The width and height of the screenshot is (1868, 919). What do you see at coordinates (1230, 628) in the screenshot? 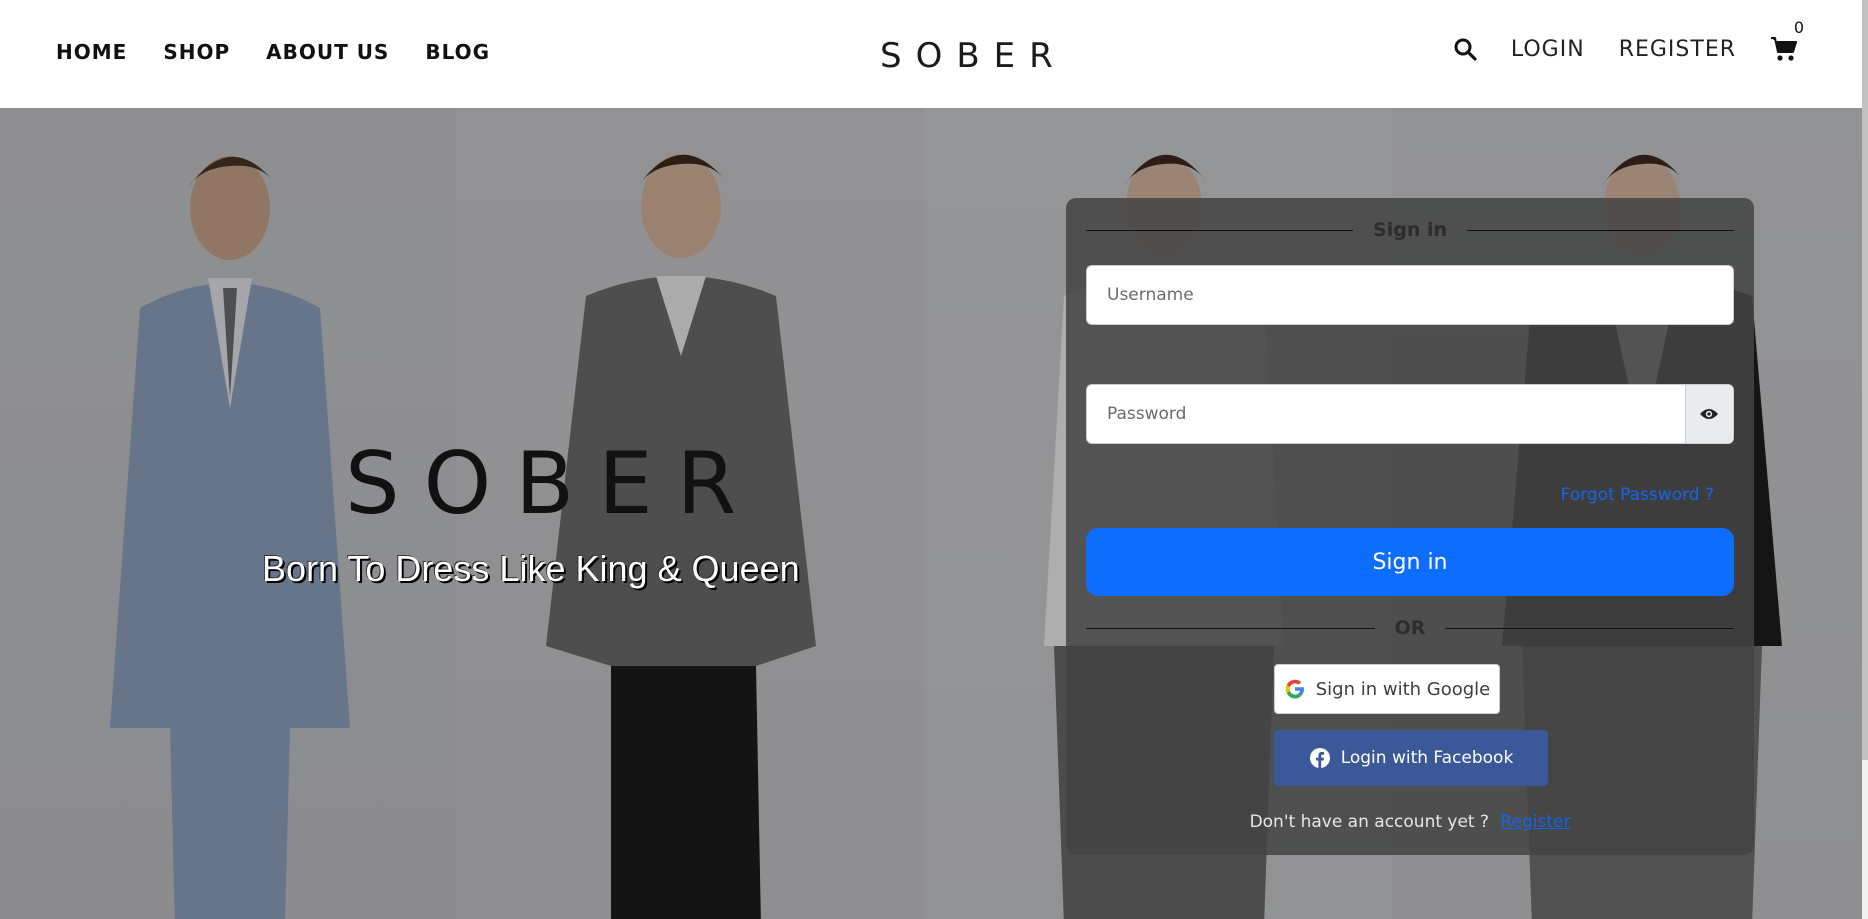
I see `or-line-left` at bounding box center [1230, 628].